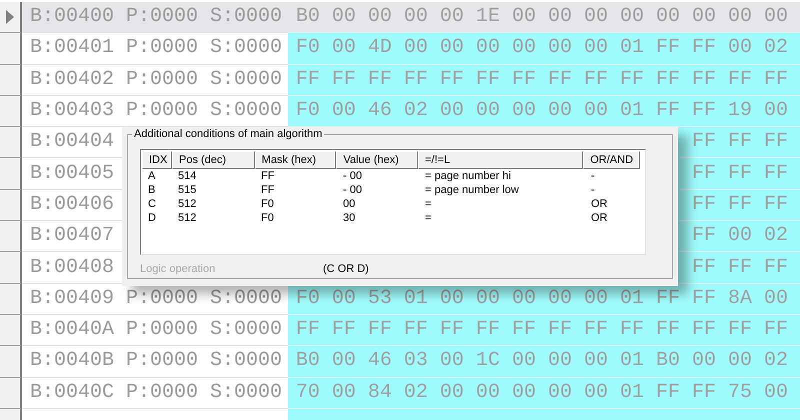 This screenshot has width=800, height=420. Describe the element at coordinates (152, 190) in the screenshot. I see `table-cell: B` at that location.